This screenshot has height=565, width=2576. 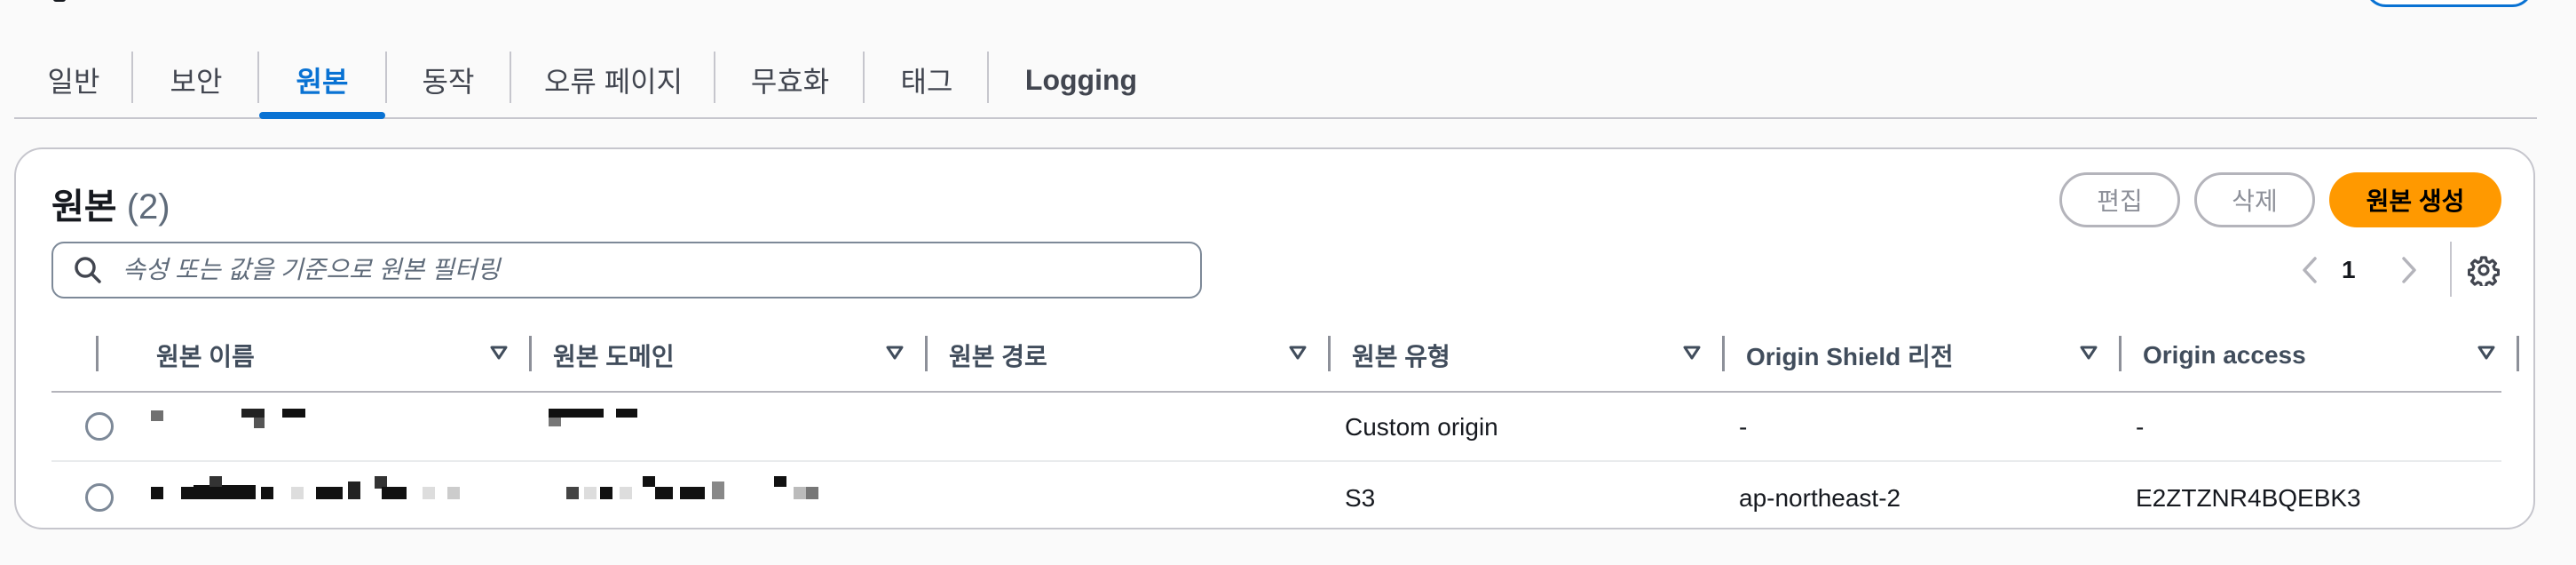 I want to click on next-page-button, so click(x=2409, y=270).